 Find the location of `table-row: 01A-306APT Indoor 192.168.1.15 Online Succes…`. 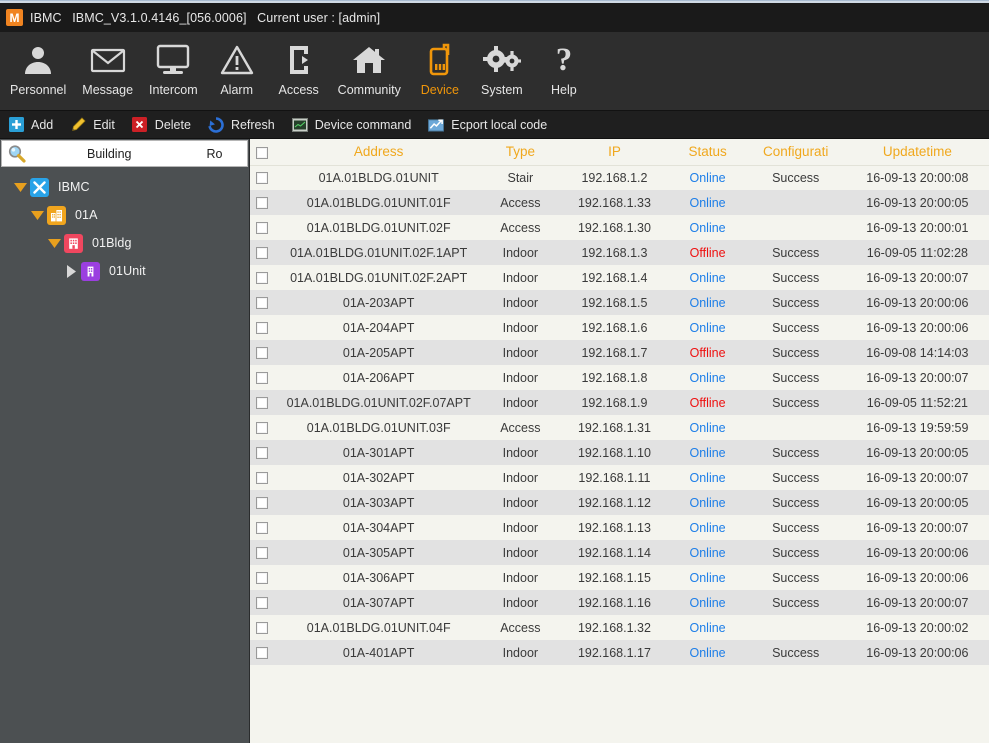

table-row: 01A-306APT Indoor 192.168.1.15 Online Succes… is located at coordinates (619, 577).